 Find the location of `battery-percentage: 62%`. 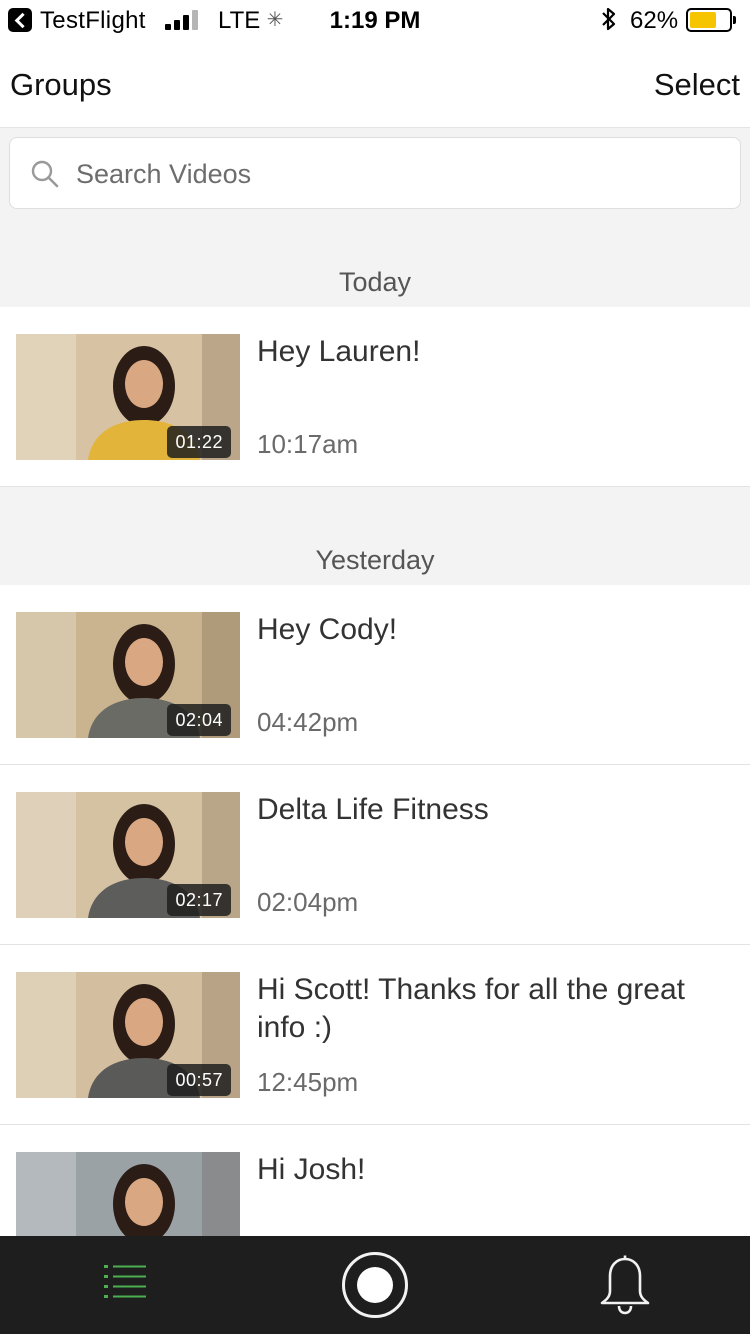

battery-percentage: 62% is located at coordinates (654, 20).